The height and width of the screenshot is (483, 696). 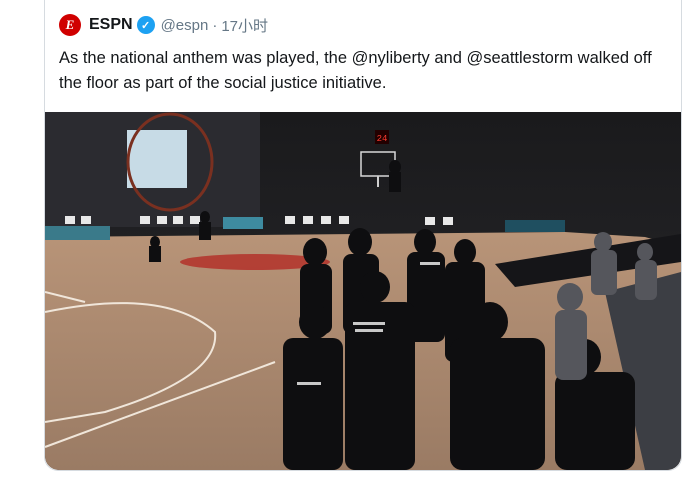 I want to click on video-screen, so click(x=157, y=159).